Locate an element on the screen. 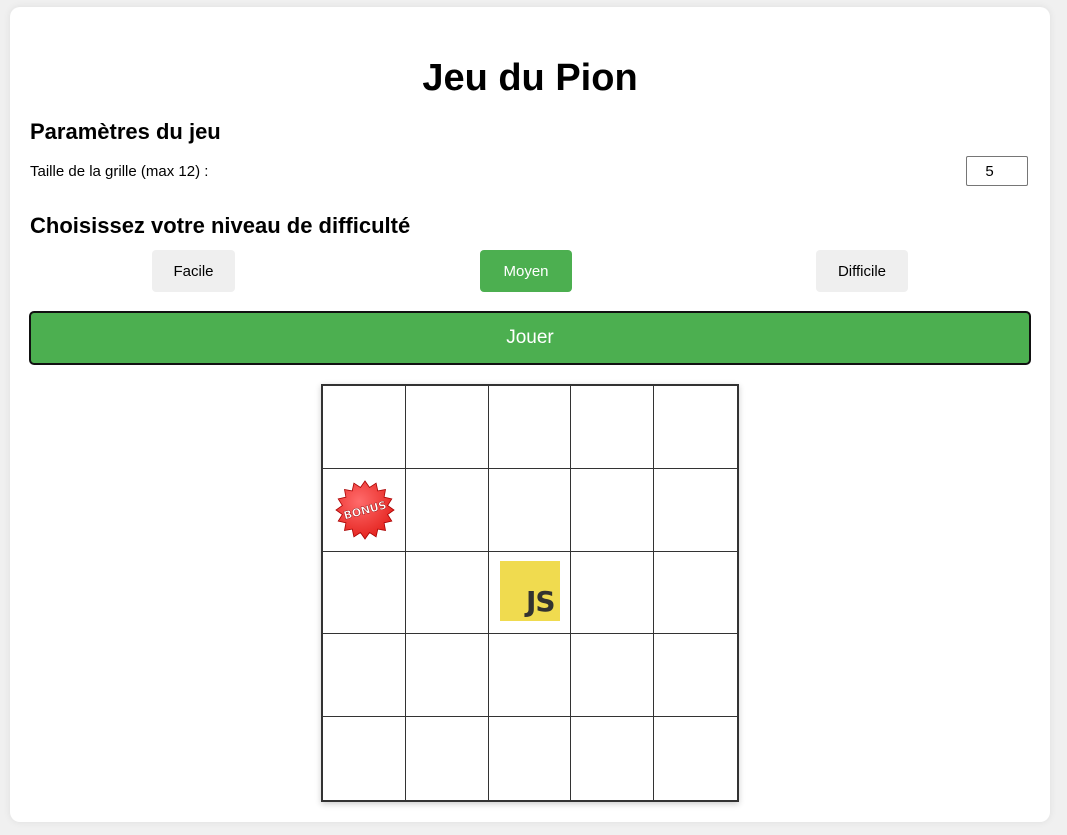 This screenshot has height=835, width=1067. grid-size-input is located at coordinates (997, 171).